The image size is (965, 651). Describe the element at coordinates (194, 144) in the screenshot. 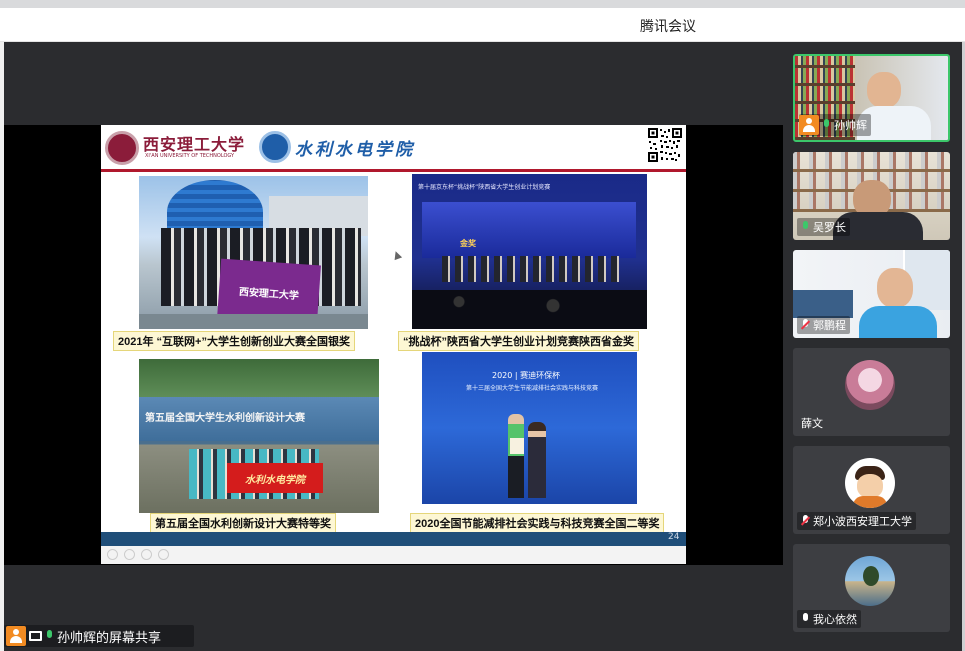

I see `school-name-cn: 西安理工大学` at that location.